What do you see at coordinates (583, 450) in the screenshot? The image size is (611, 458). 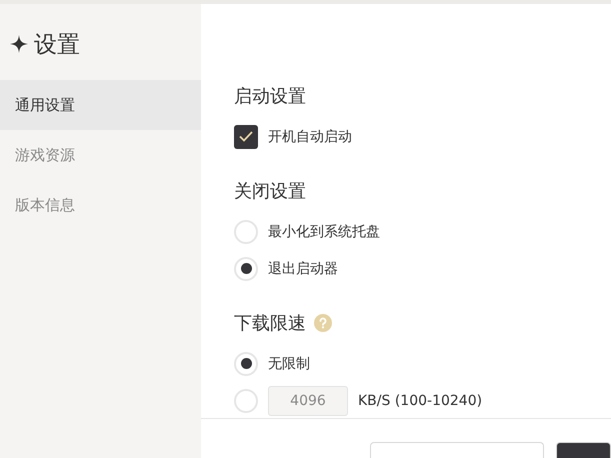 I see `primary-button` at bounding box center [583, 450].